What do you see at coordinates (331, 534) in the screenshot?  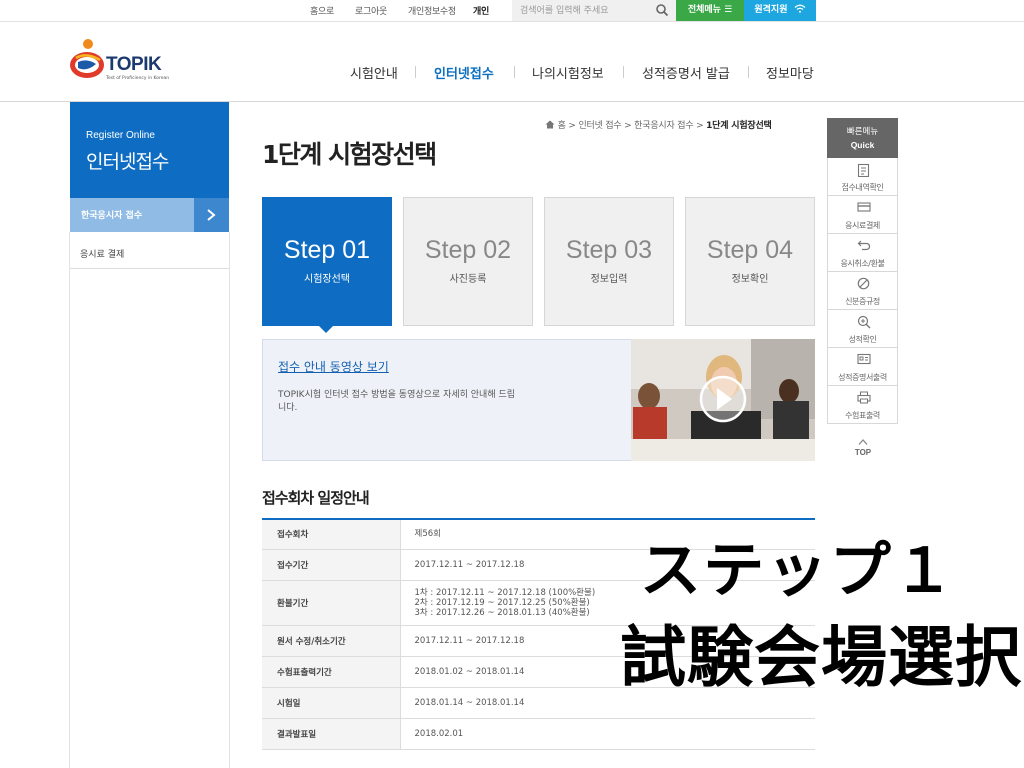 I see `row-label: 접수회차` at bounding box center [331, 534].